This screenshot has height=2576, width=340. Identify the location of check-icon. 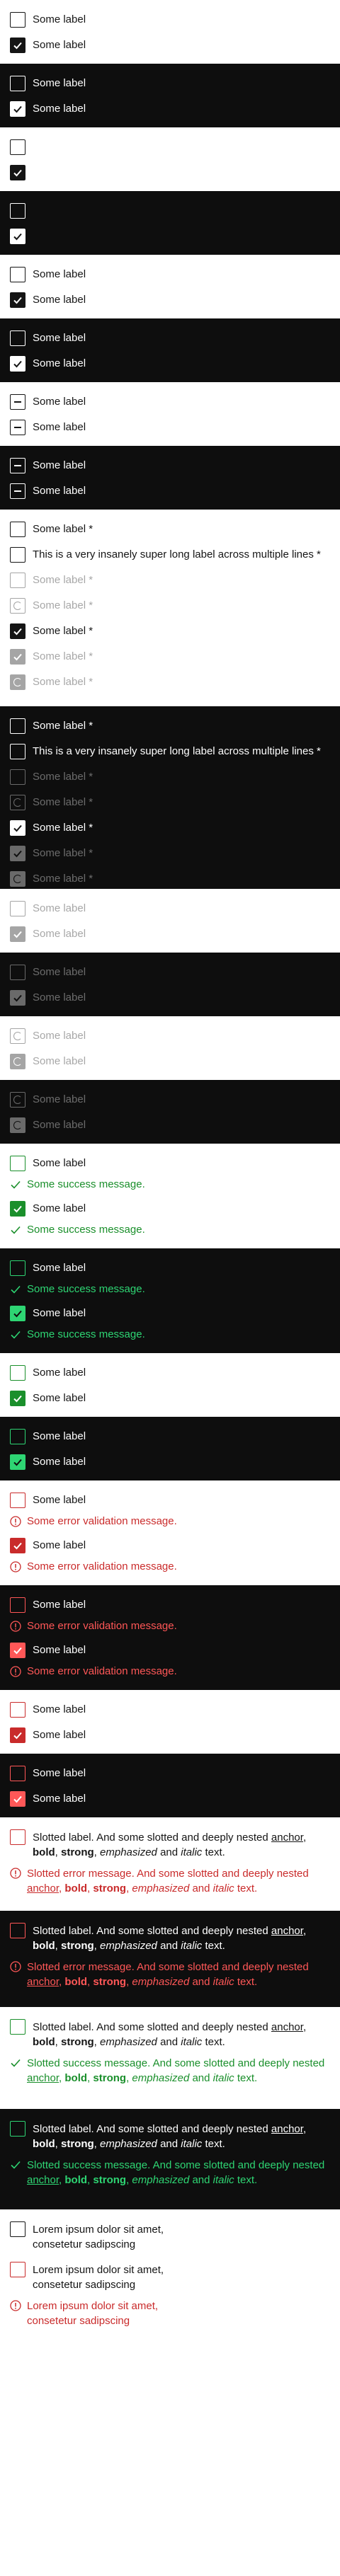
(17, 1799).